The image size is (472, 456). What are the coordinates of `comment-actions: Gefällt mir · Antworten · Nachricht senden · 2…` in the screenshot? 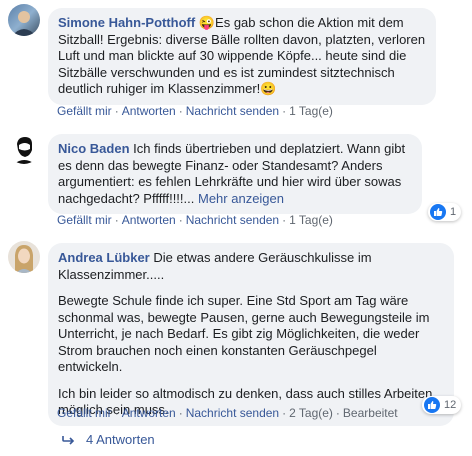 It's located at (227, 413).